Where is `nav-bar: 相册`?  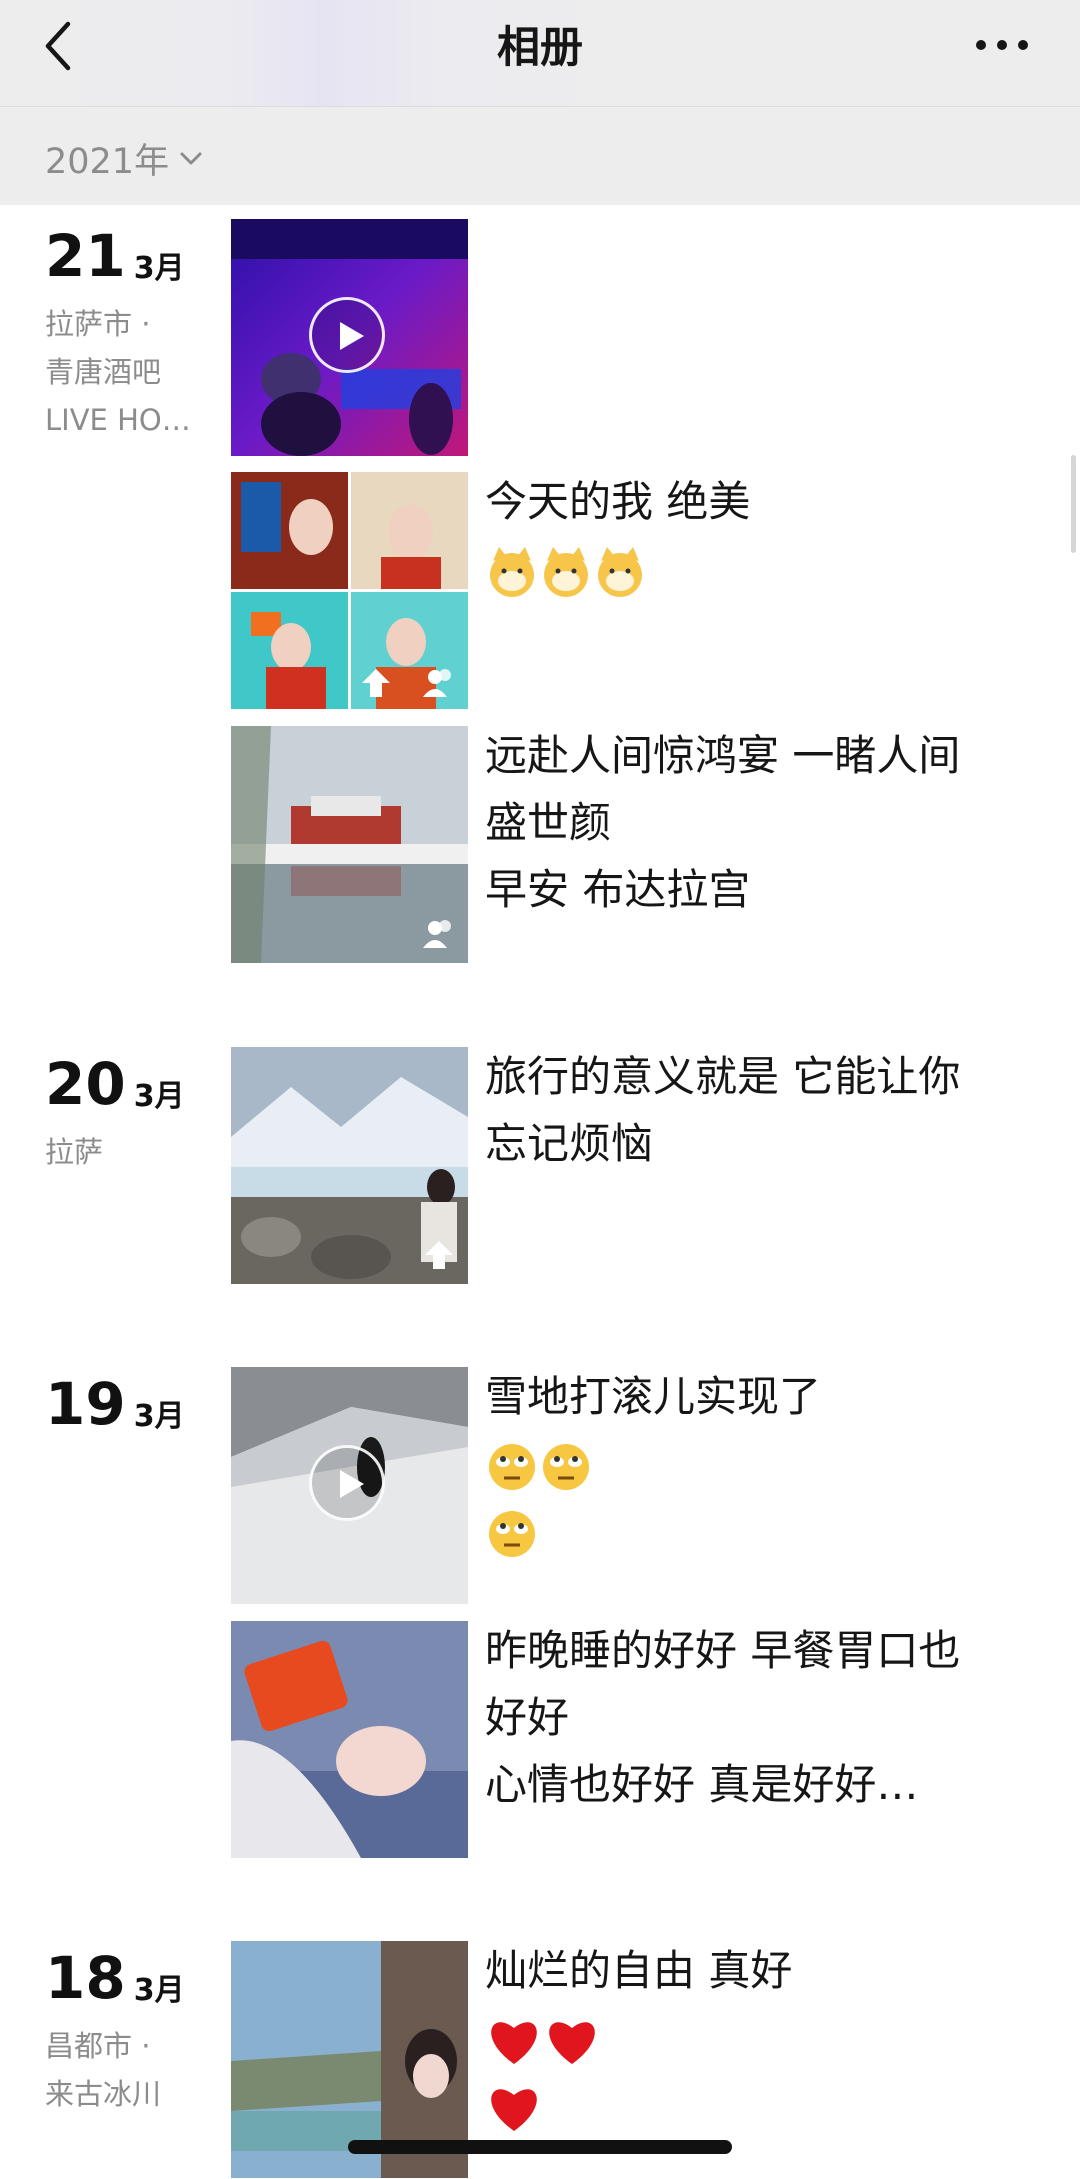
nav-bar: 相册 is located at coordinates (540, 53).